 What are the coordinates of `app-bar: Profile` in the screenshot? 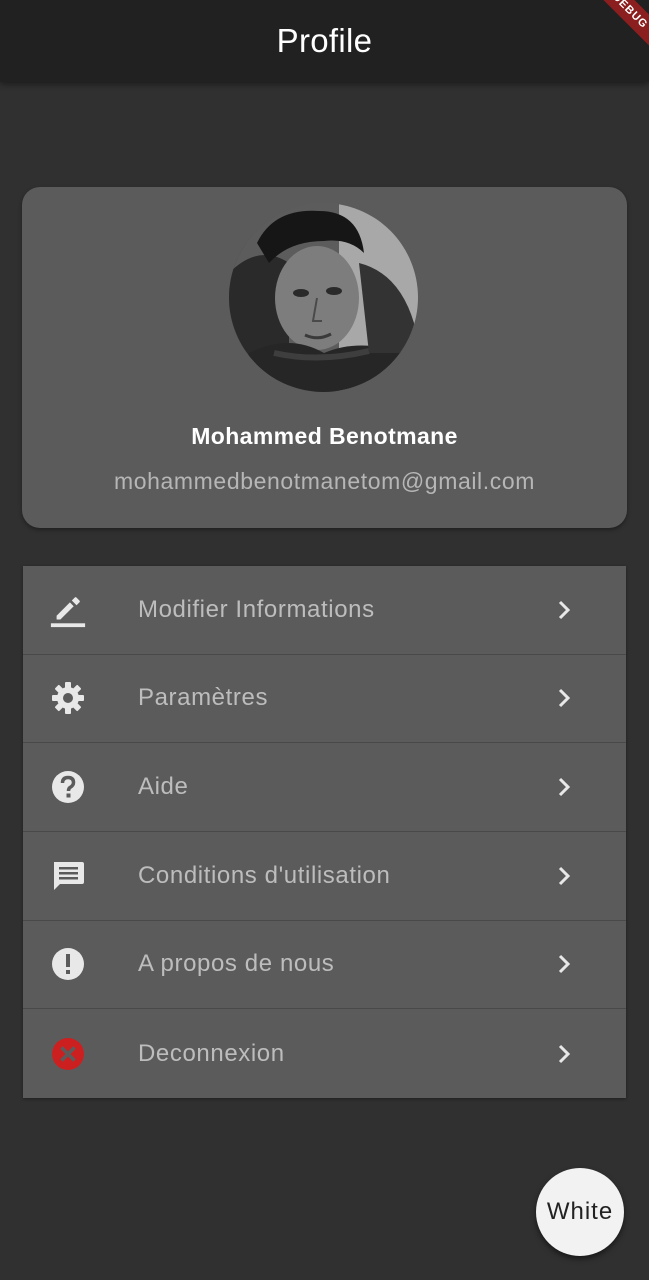 It's located at (324, 41).